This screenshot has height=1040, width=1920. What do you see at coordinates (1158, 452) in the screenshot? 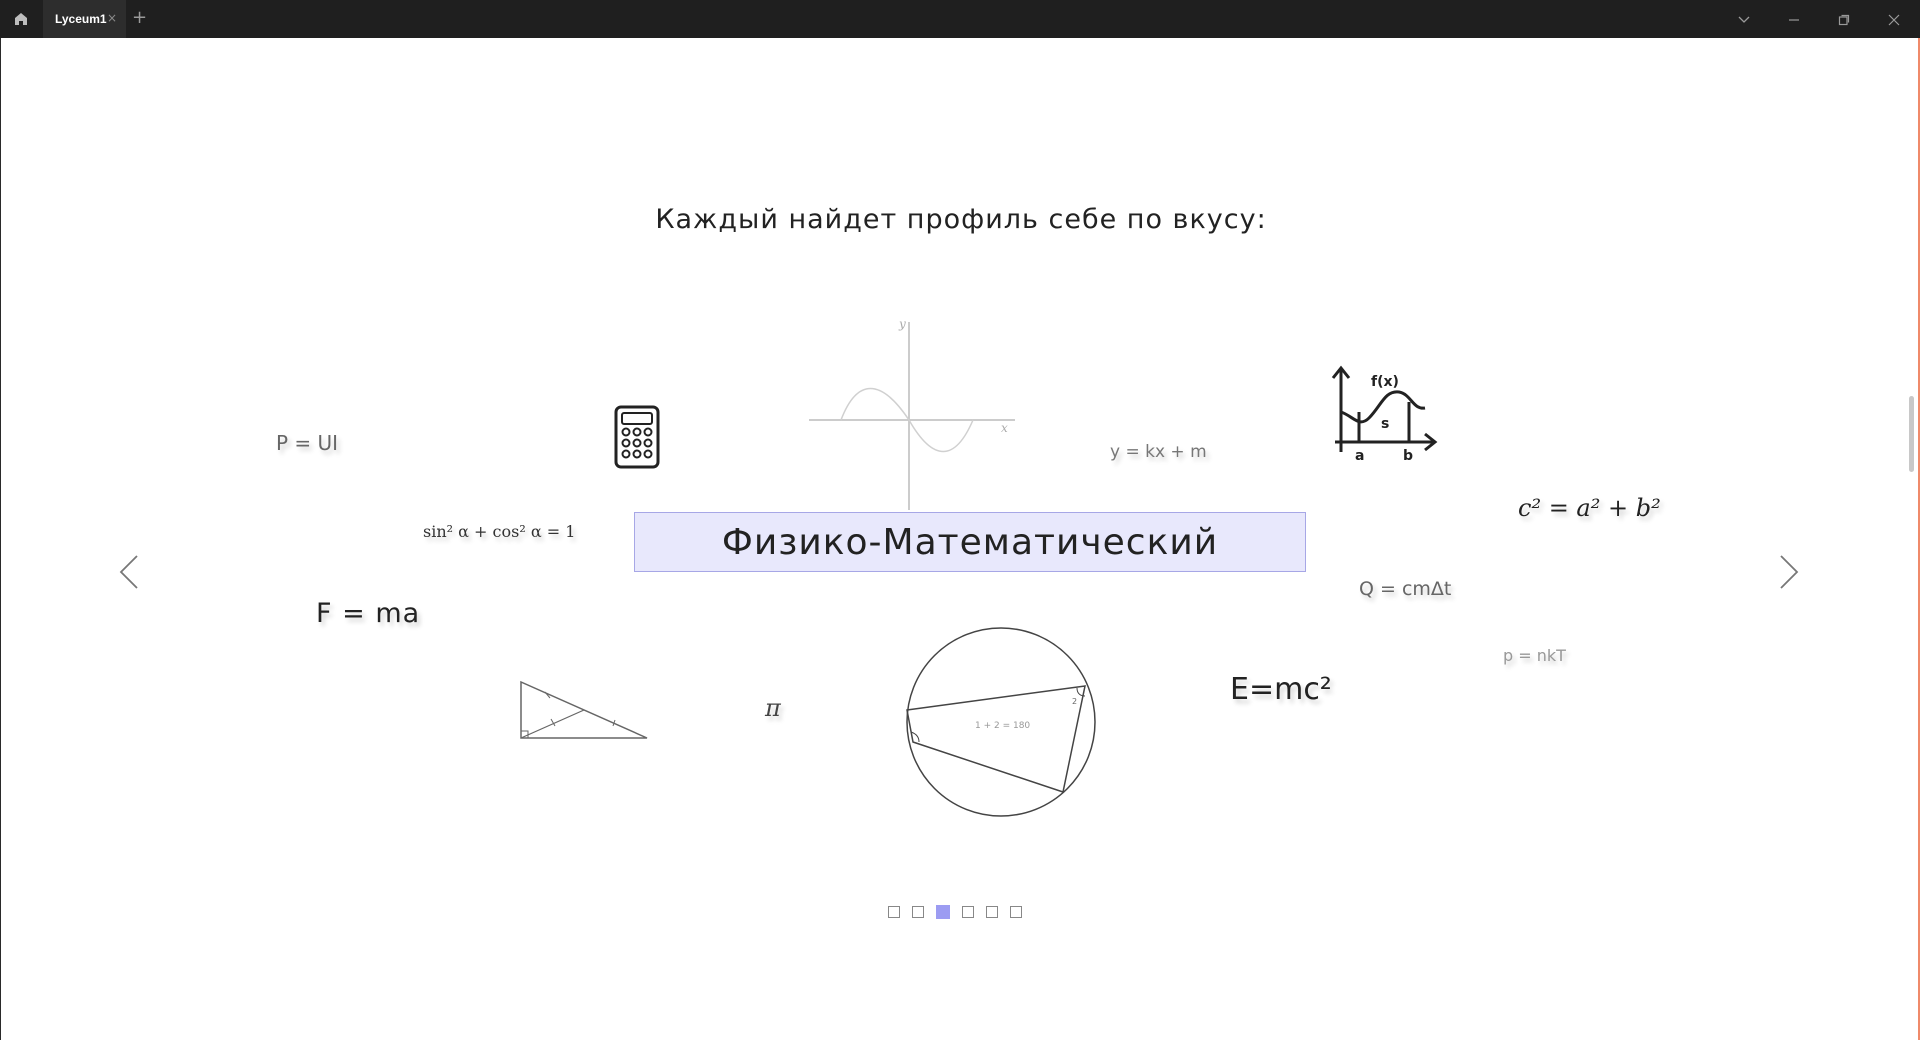
I see `formula-linear: y = kx + m` at bounding box center [1158, 452].